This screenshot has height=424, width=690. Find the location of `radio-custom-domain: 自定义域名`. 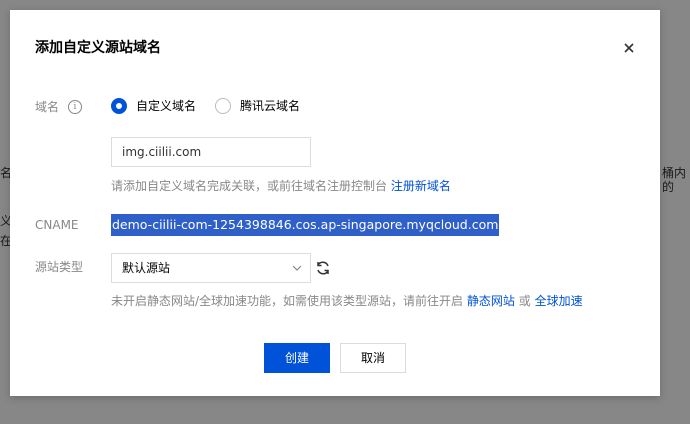

radio-custom-domain: 自定义域名 is located at coordinates (153, 106).